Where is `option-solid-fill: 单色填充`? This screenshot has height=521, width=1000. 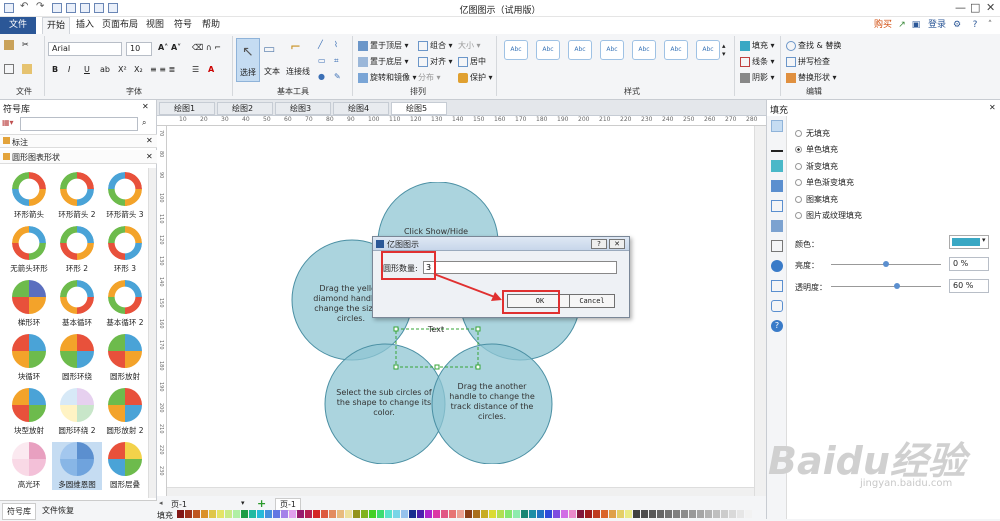
option-solid-fill: 单色填充 is located at coordinates (816, 149).